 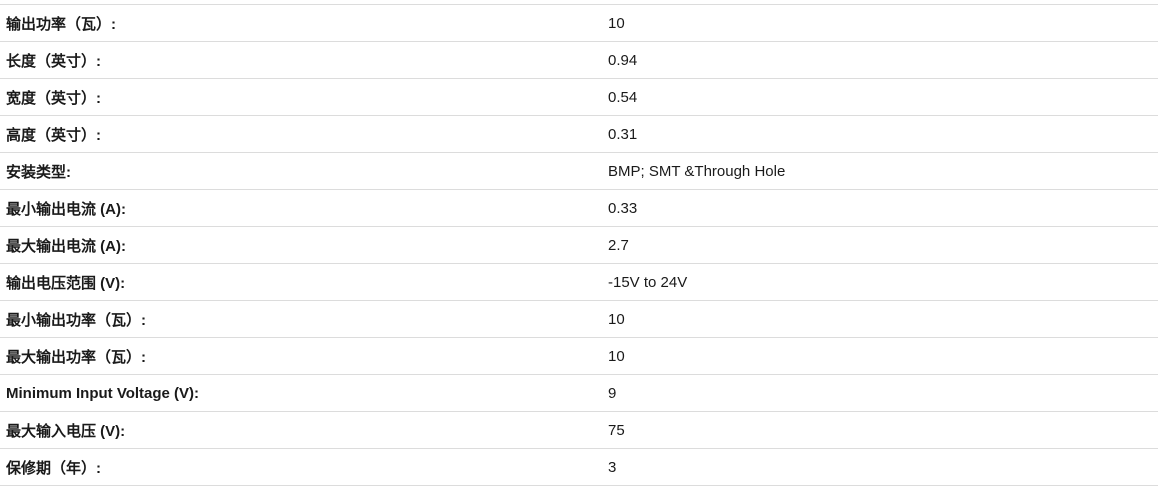 What do you see at coordinates (66, 246) in the screenshot?
I see `spec-label: 最大输出电流 (A):` at bounding box center [66, 246].